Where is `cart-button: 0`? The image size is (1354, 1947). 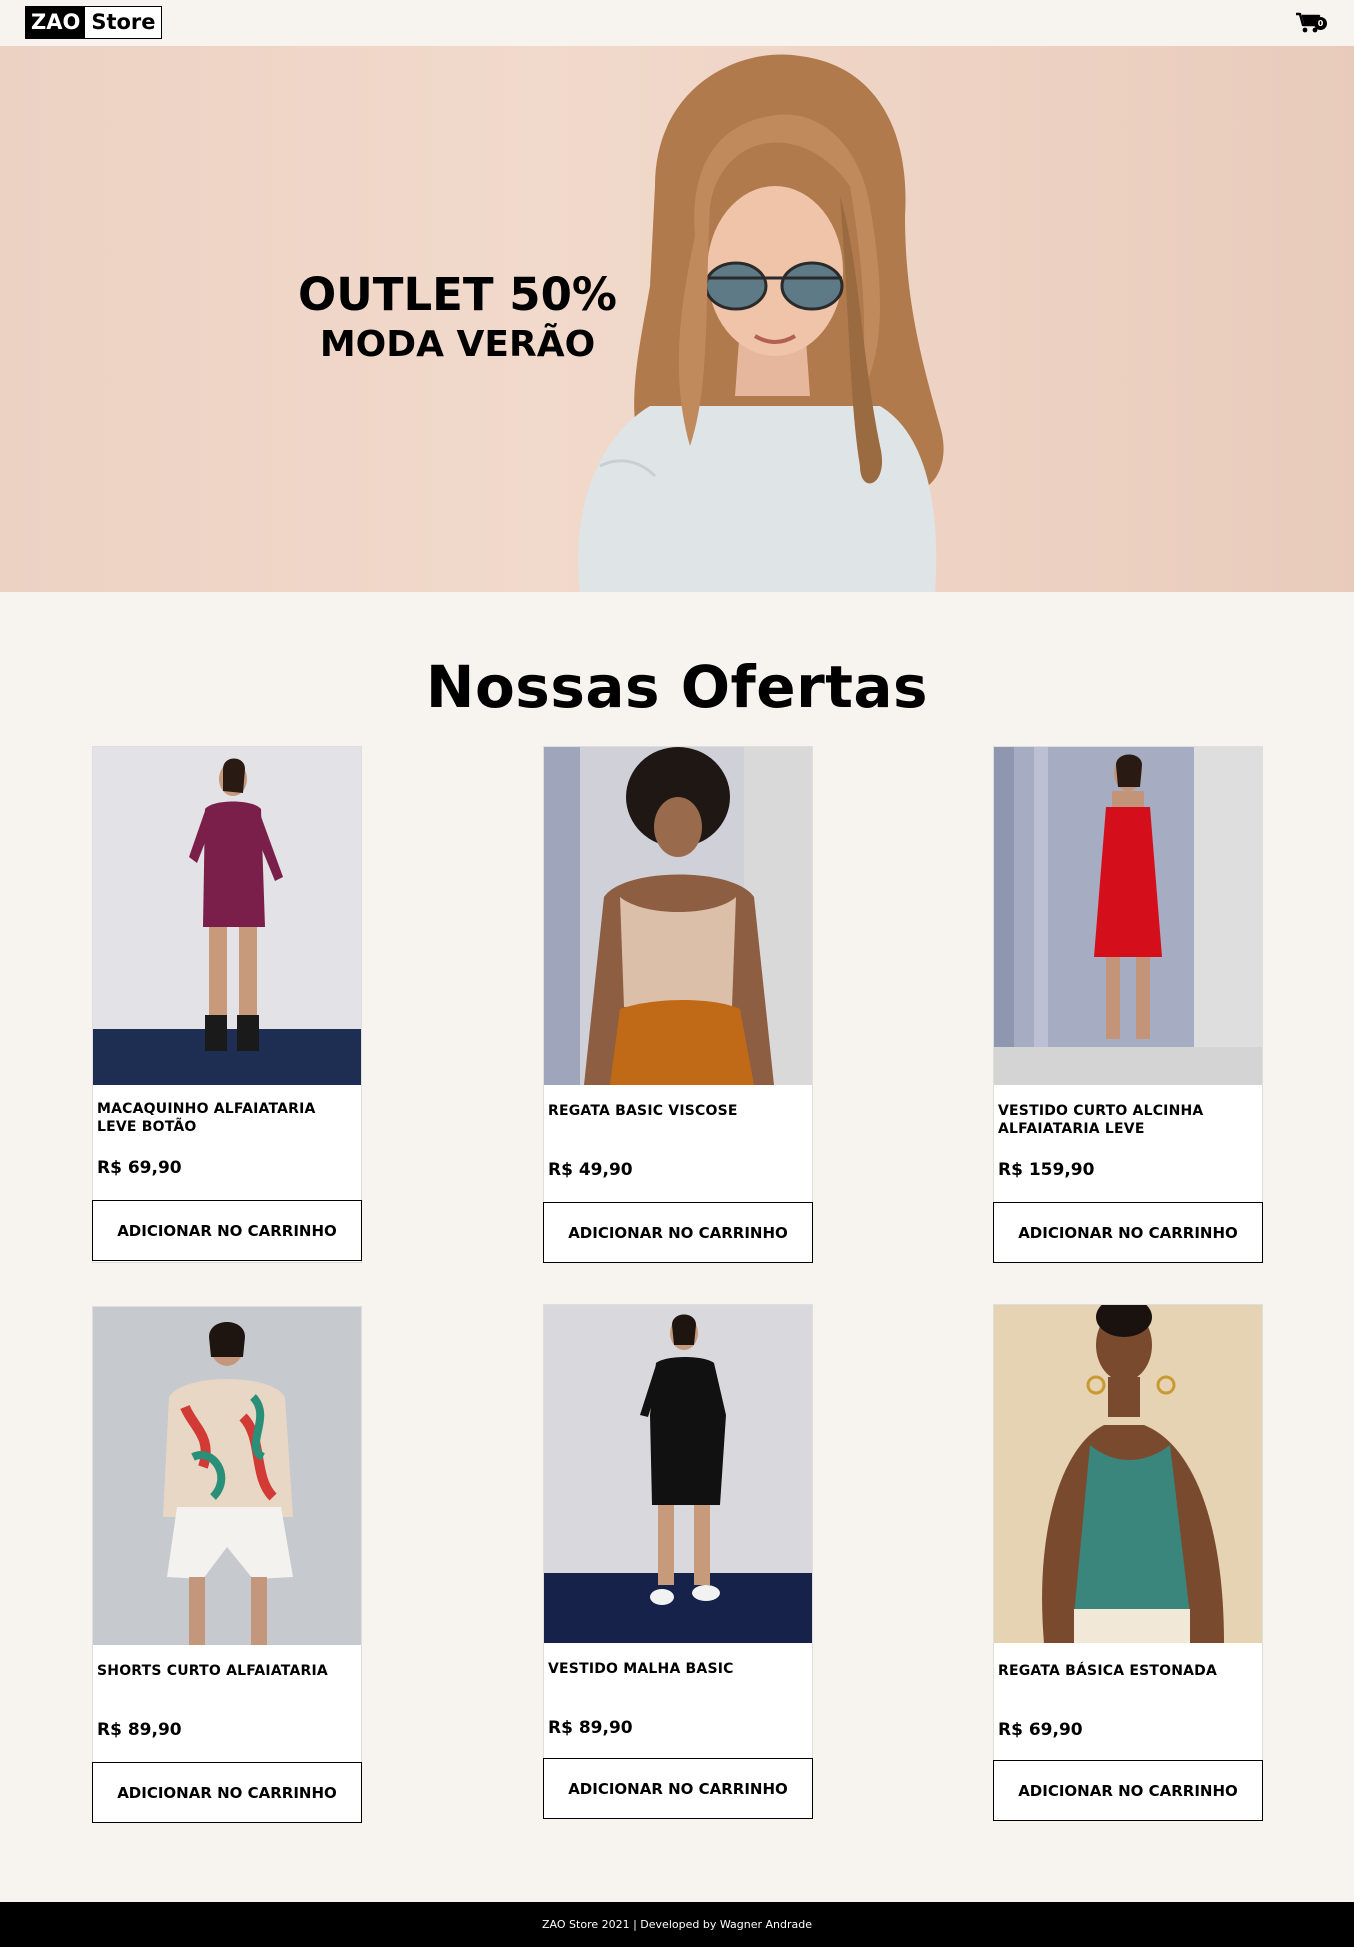
cart-button: 0 is located at coordinates (1313, 24).